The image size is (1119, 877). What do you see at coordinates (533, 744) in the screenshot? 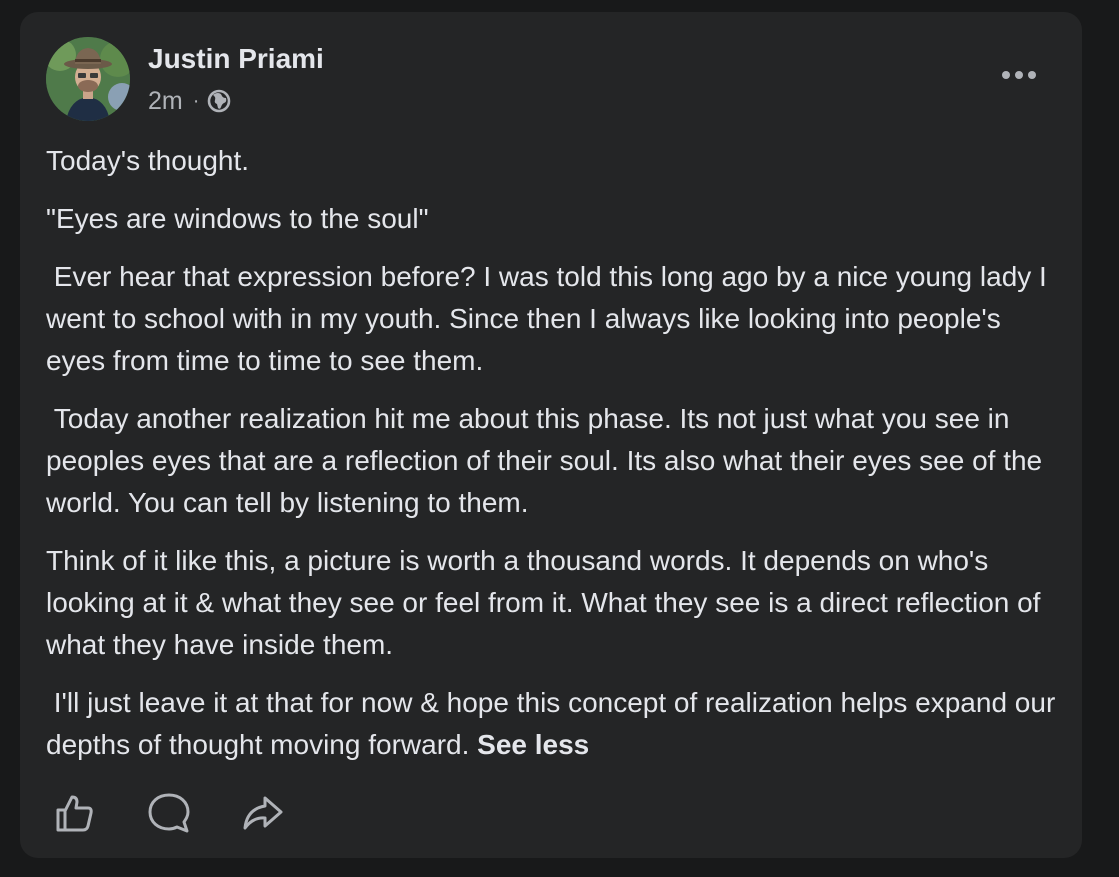
I see `see-less-button: See less` at bounding box center [533, 744].